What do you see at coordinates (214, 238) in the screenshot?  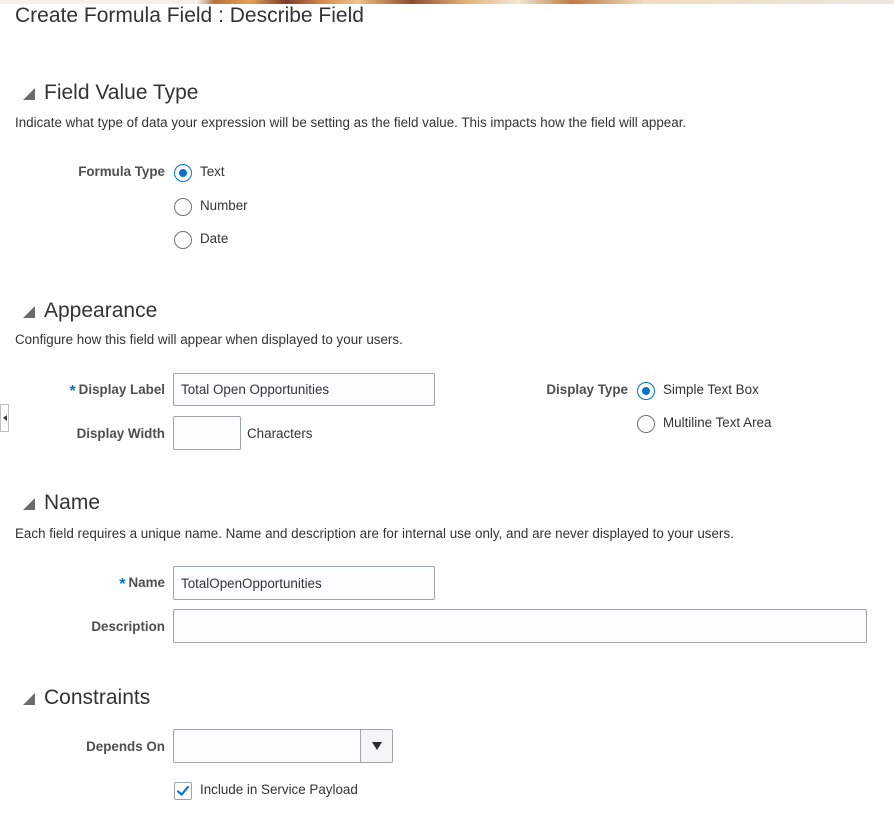 I see `formula-type-date-label: Date` at bounding box center [214, 238].